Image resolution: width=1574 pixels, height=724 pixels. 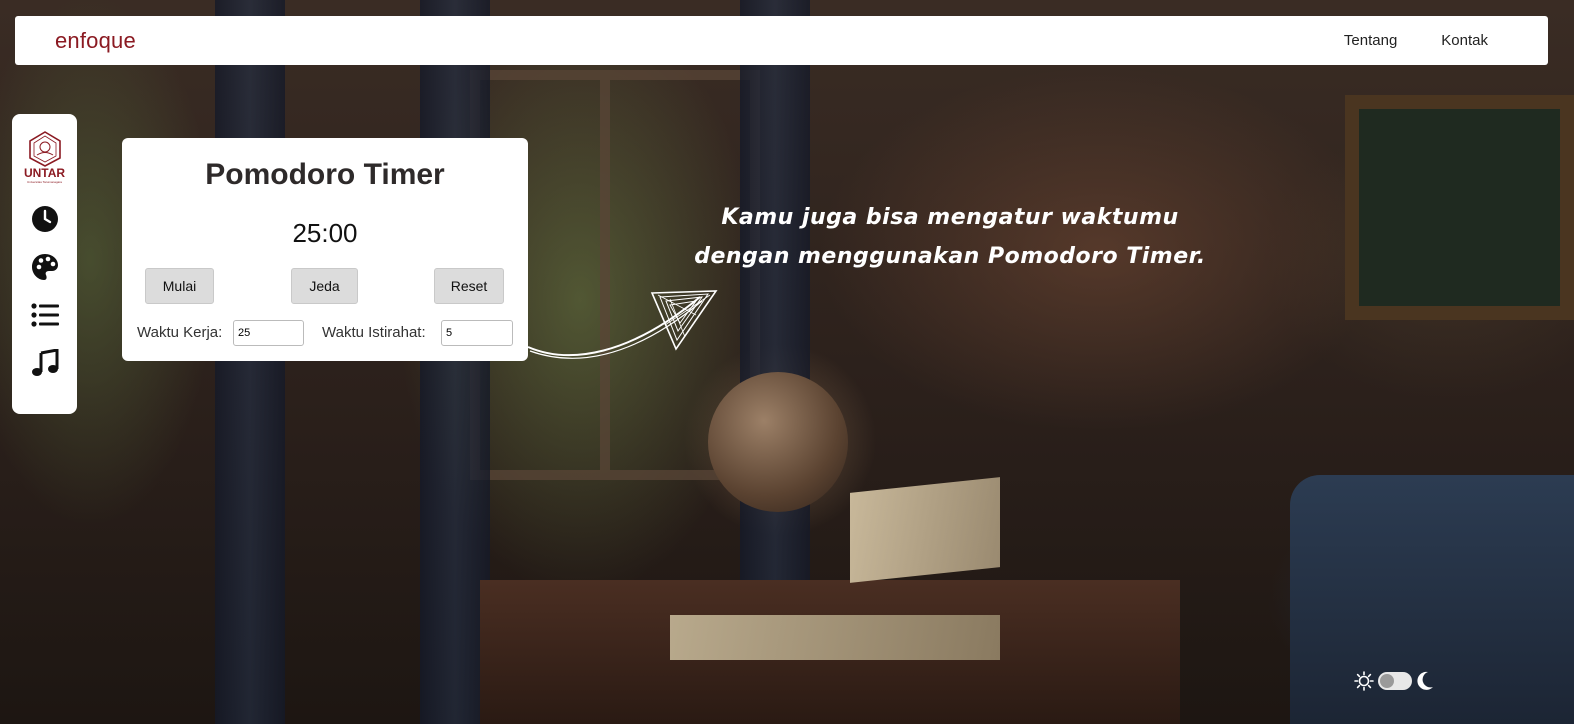 What do you see at coordinates (45, 219) in the screenshot?
I see `clock-icon` at bounding box center [45, 219].